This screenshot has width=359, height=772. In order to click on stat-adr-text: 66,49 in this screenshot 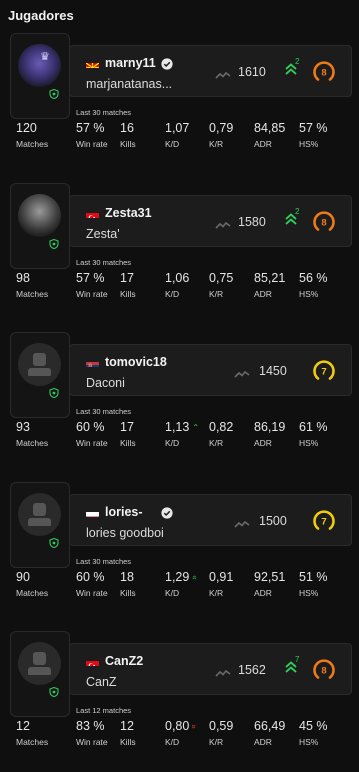, I will do `click(270, 726)`.